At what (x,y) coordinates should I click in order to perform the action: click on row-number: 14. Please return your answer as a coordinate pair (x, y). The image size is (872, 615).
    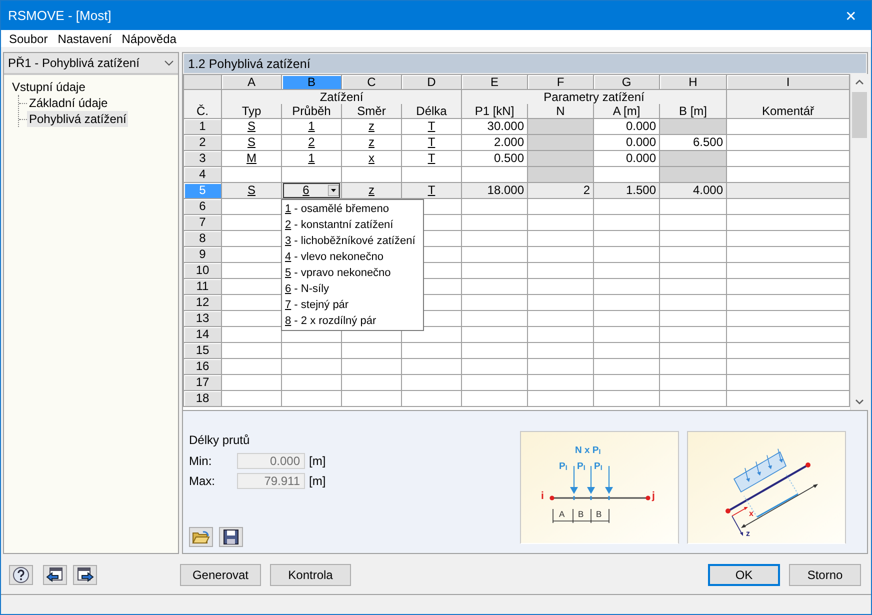
    Looking at the image, I should click on (203, 334).